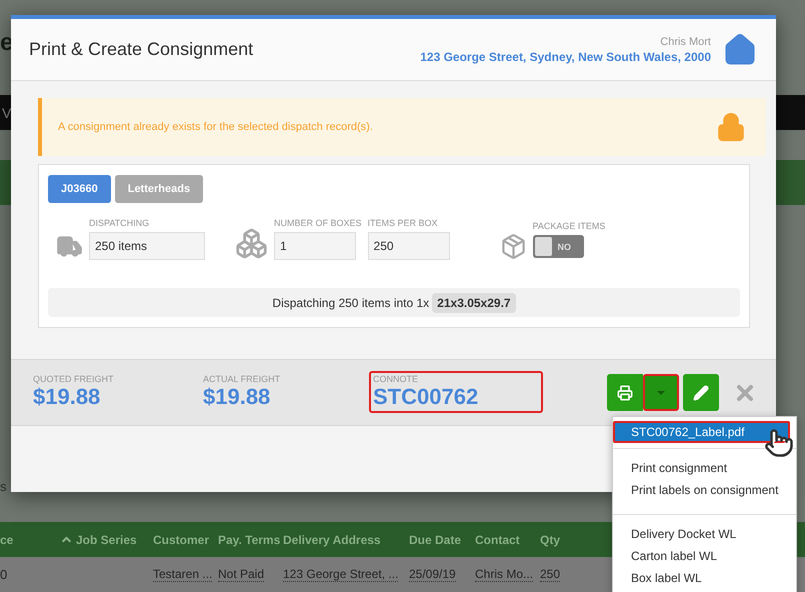 The height and width of the screenshot is (592, 805). What do you see at coordinates (426, 397) in the screenshot?
I see `freight-value: STC00762` at bounding box center [426, 397].